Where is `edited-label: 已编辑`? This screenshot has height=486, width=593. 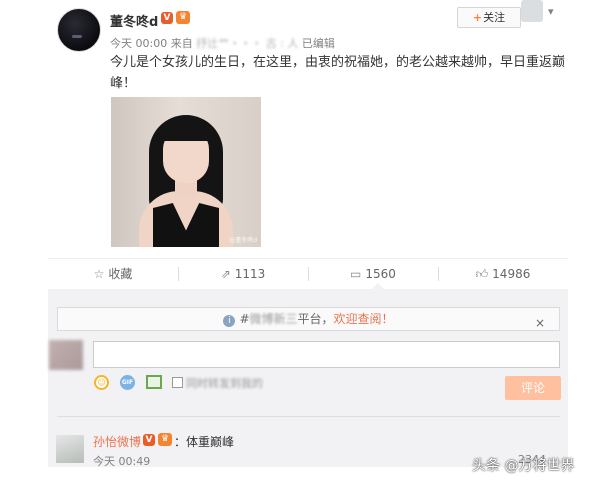 edited-label: 已编辑 is located at coordinates (318, 43).